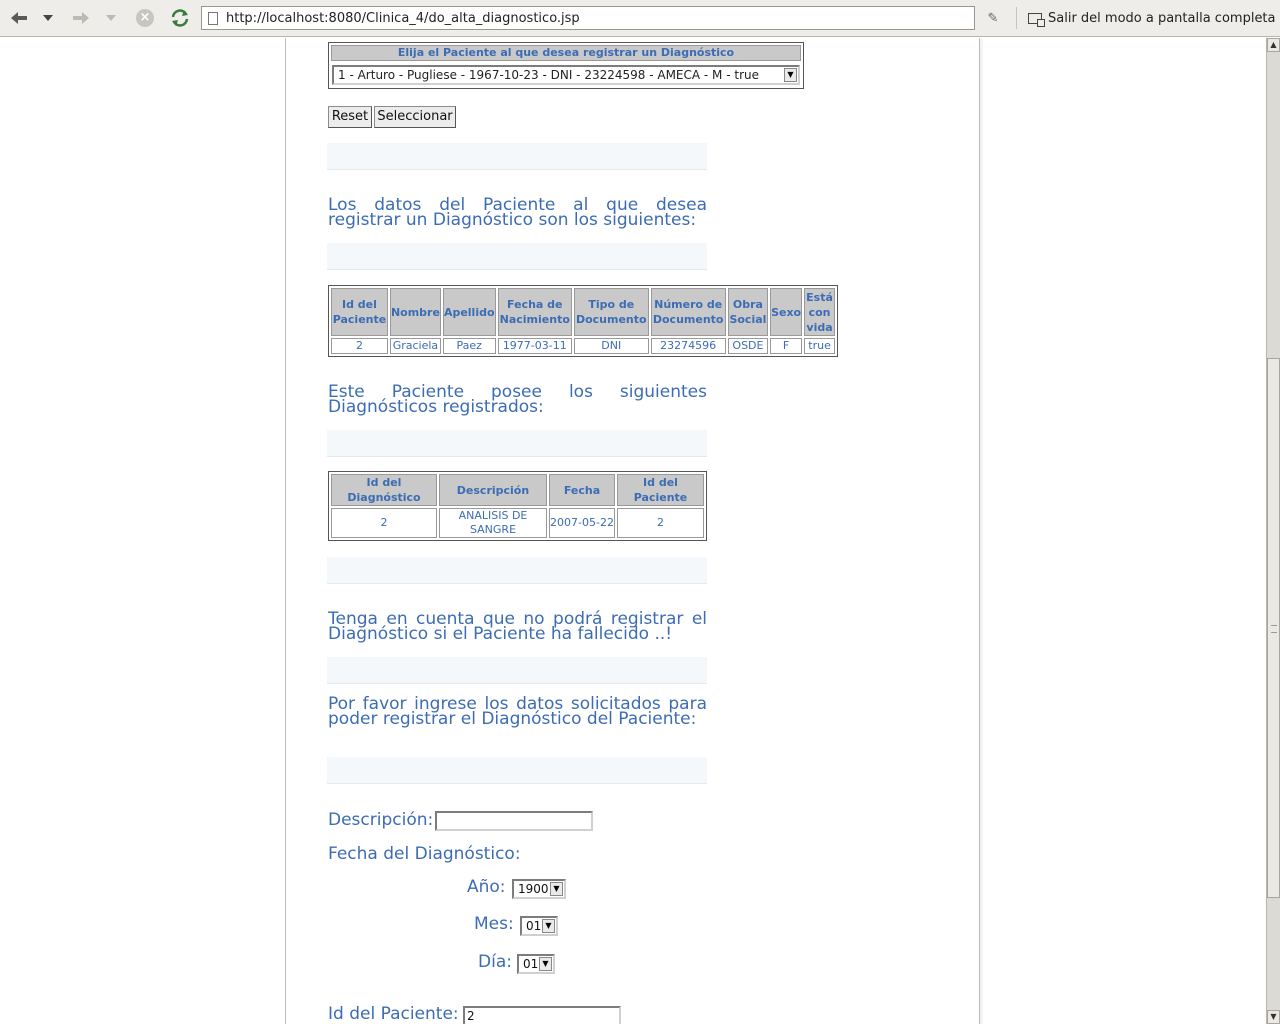  What do you see at coordinates (1036, 19) in the screenshot?
I see `fullscreen-icon` at bounding box center [1036, 19].